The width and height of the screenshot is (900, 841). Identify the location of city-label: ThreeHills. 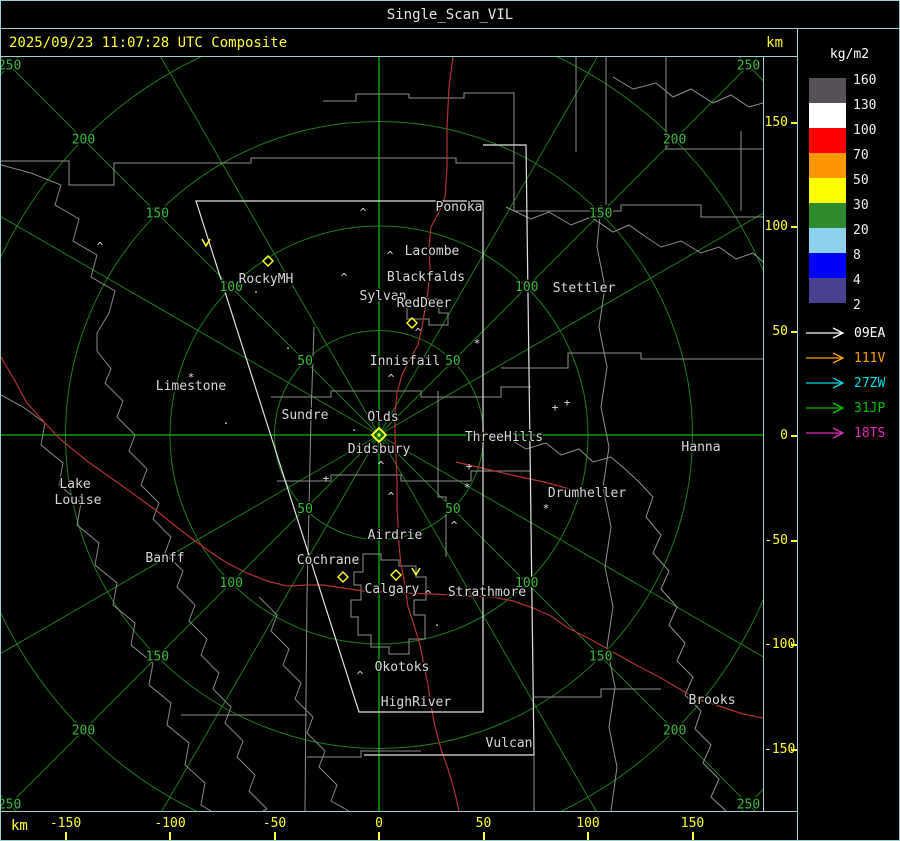
(504, 437).